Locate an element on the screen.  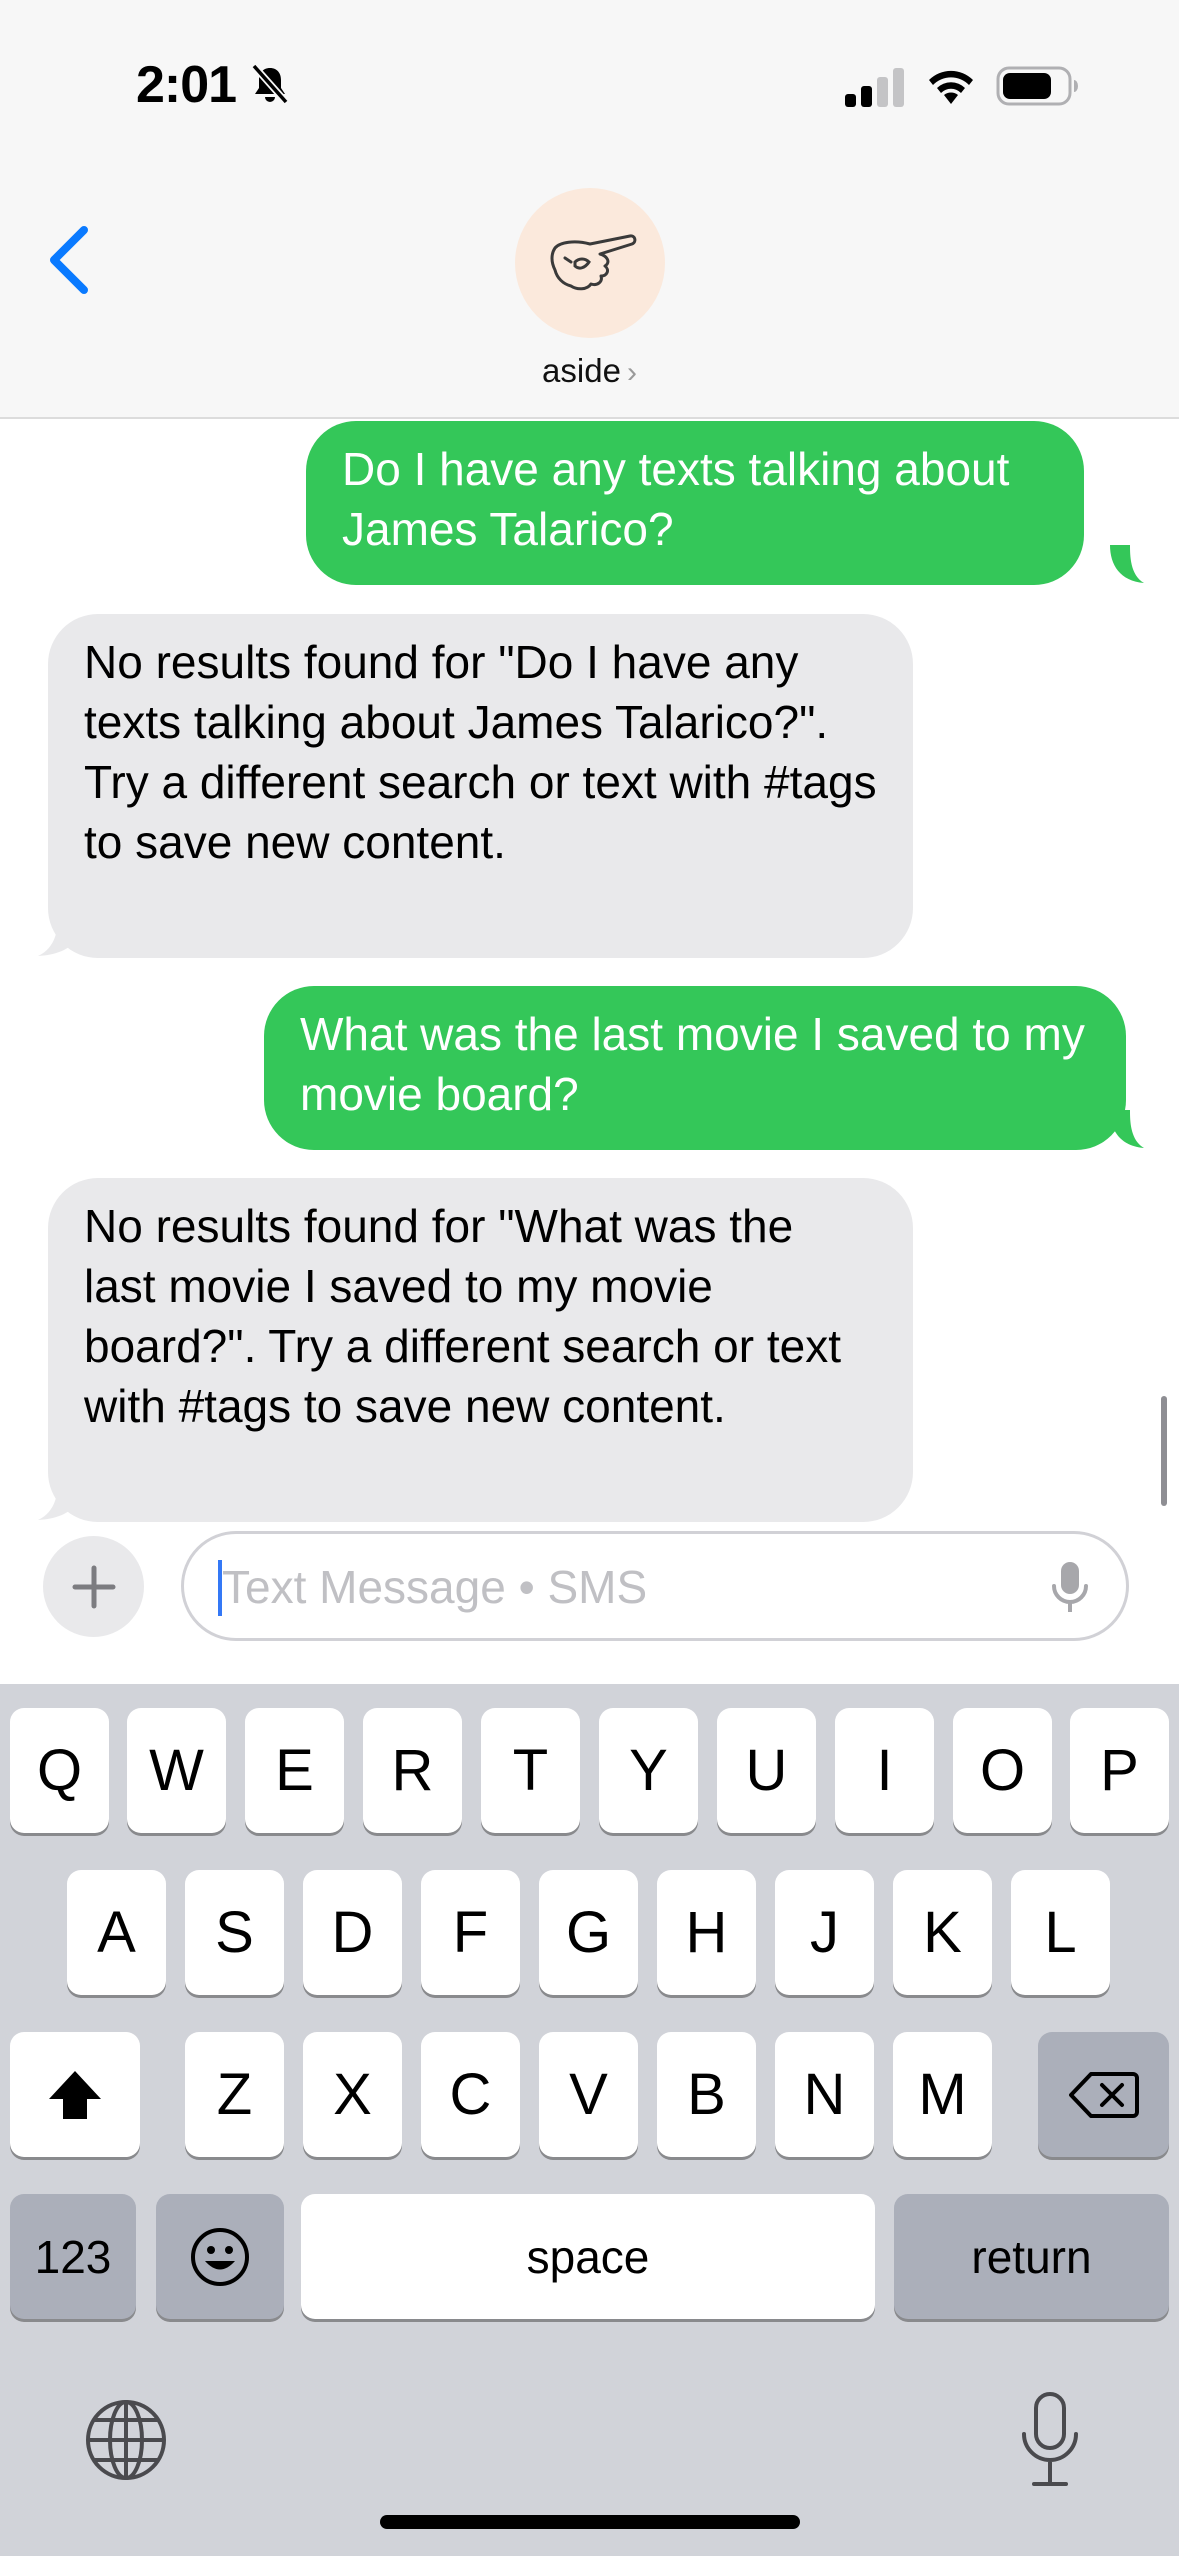
key-label: space is located at coordinates (588, 2256).